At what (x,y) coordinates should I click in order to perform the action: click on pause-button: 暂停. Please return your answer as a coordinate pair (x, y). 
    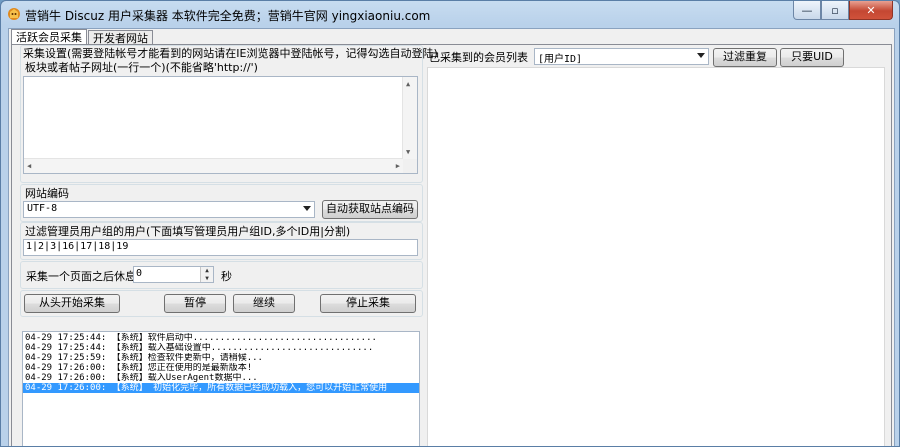
    Looking at the image, I should click on (195, 303).